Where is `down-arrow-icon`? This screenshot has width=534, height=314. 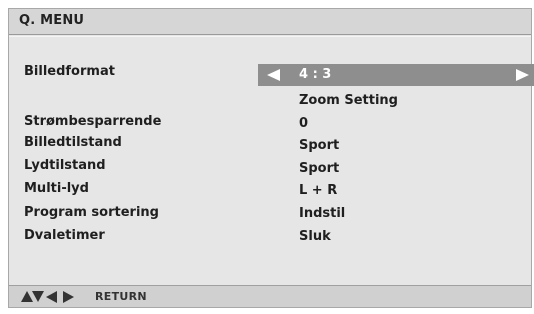 down-arrow-icon is located at coordinates (38, 296).